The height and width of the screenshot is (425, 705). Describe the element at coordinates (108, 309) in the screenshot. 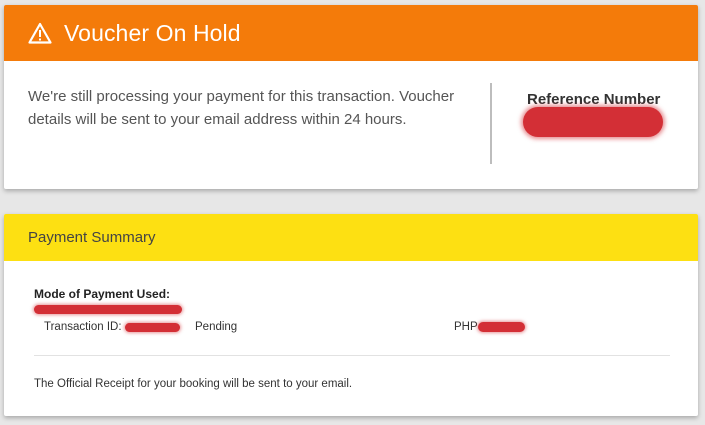

I see `mode-of-payment-redacted` at that location.